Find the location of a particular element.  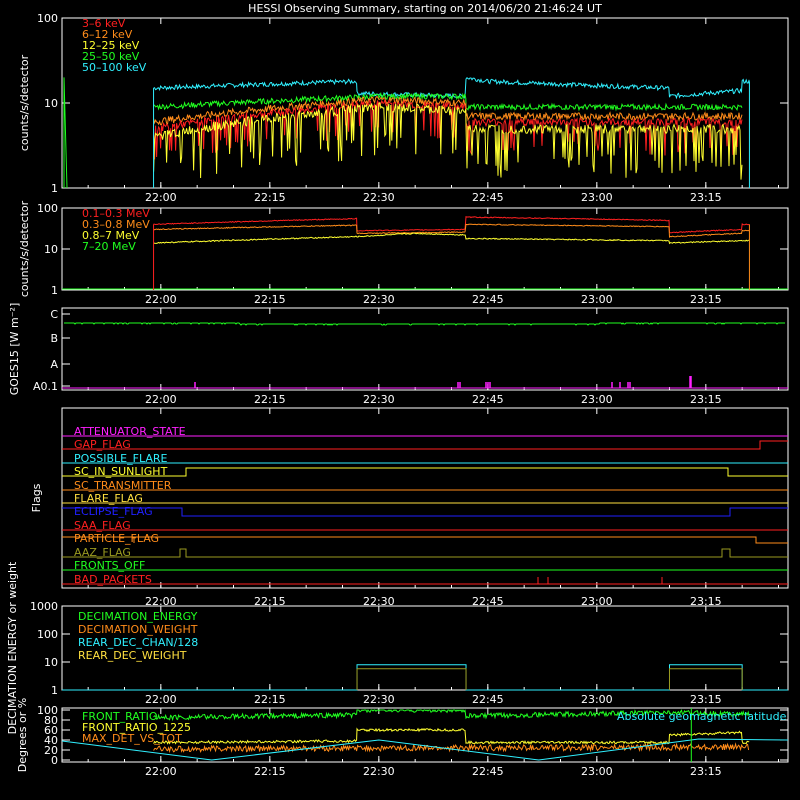

series-line-0.3-0.8mev is located at coordinates (451, 230).